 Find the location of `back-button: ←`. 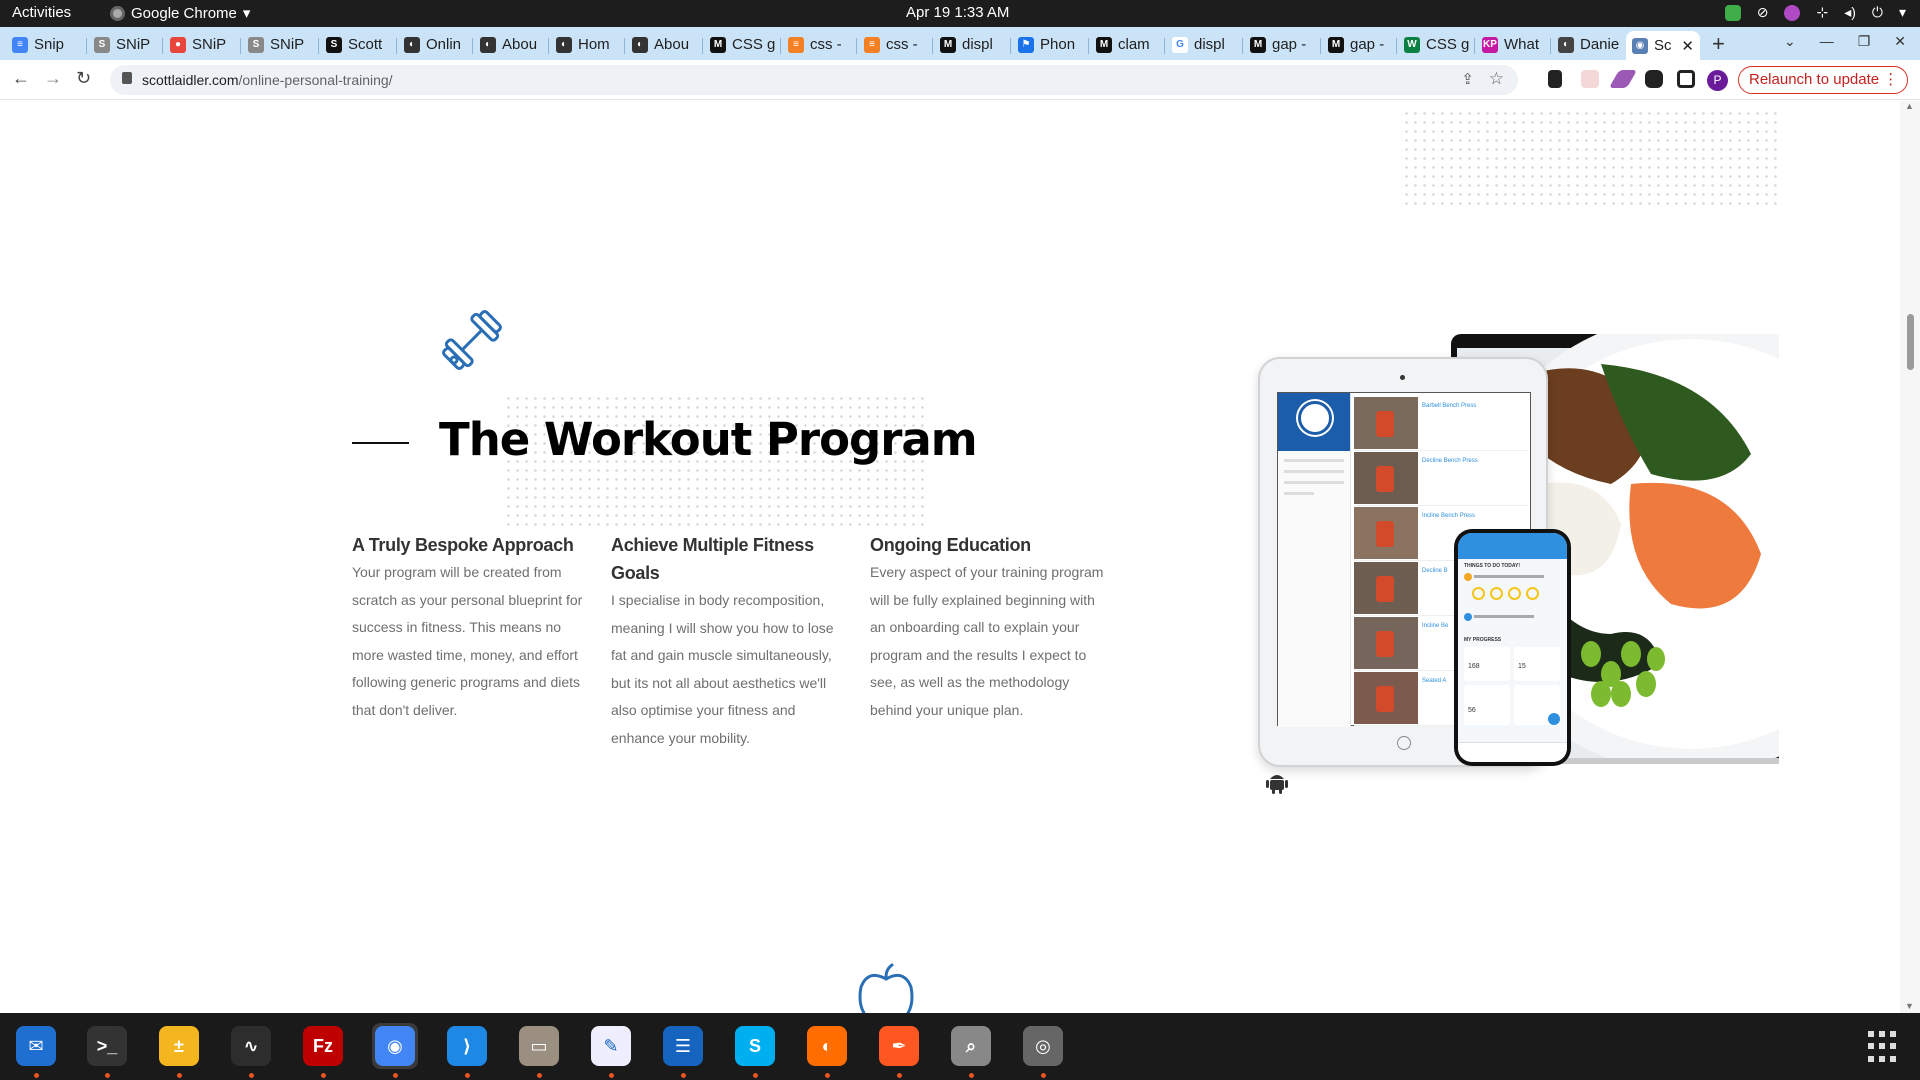

back-button: ← is located at coordinates (21, 78).